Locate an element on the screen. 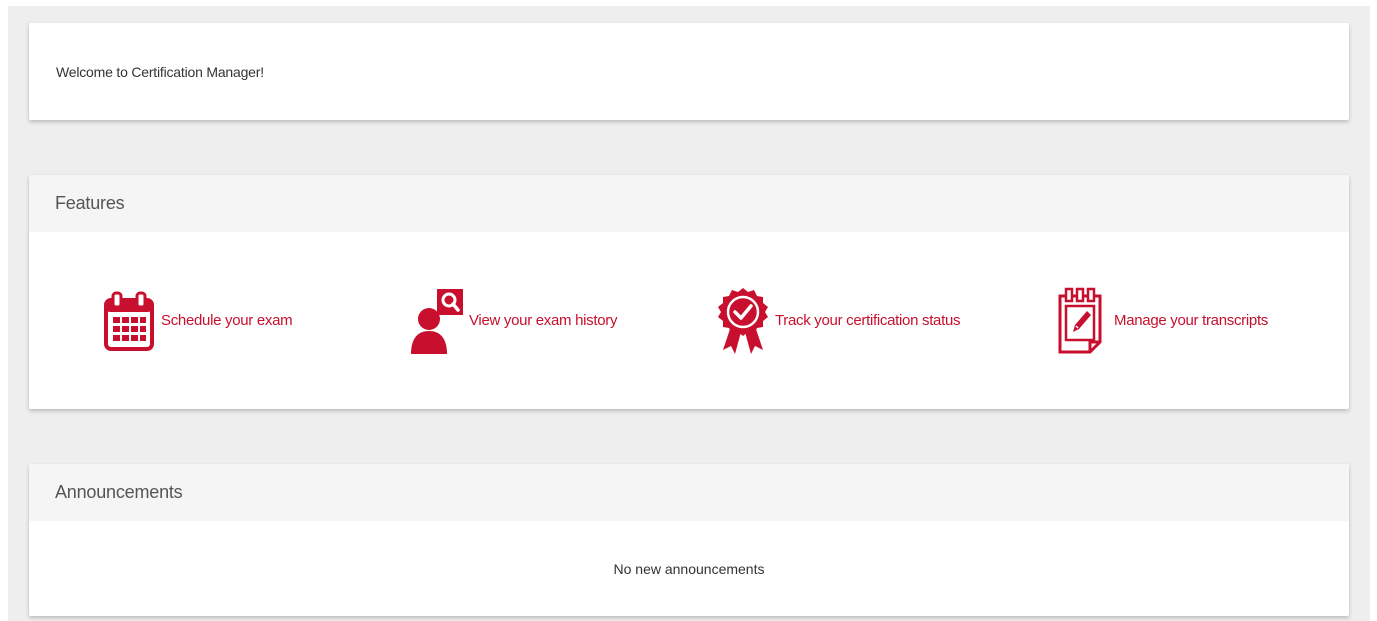  announcements-header: Announcements is located at coordinates (689, 492).